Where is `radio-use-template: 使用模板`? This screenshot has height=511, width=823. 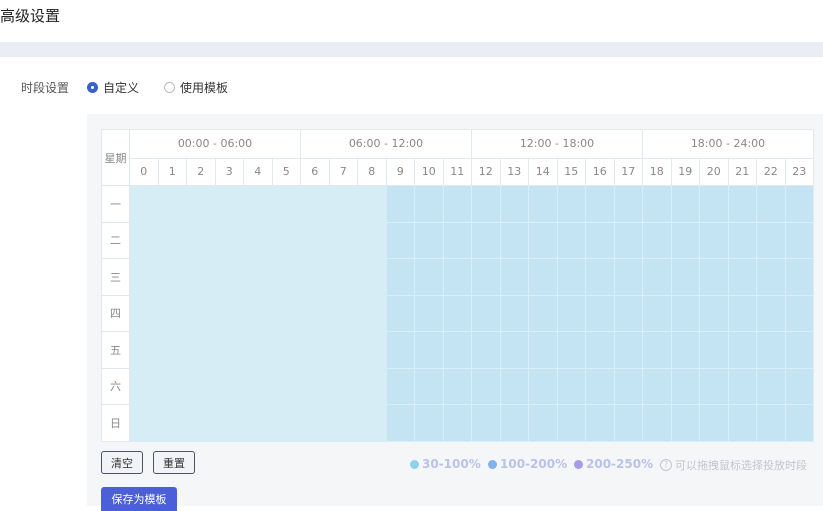
radio-use-template: 使用模板 is located at coordinates (196, 87).